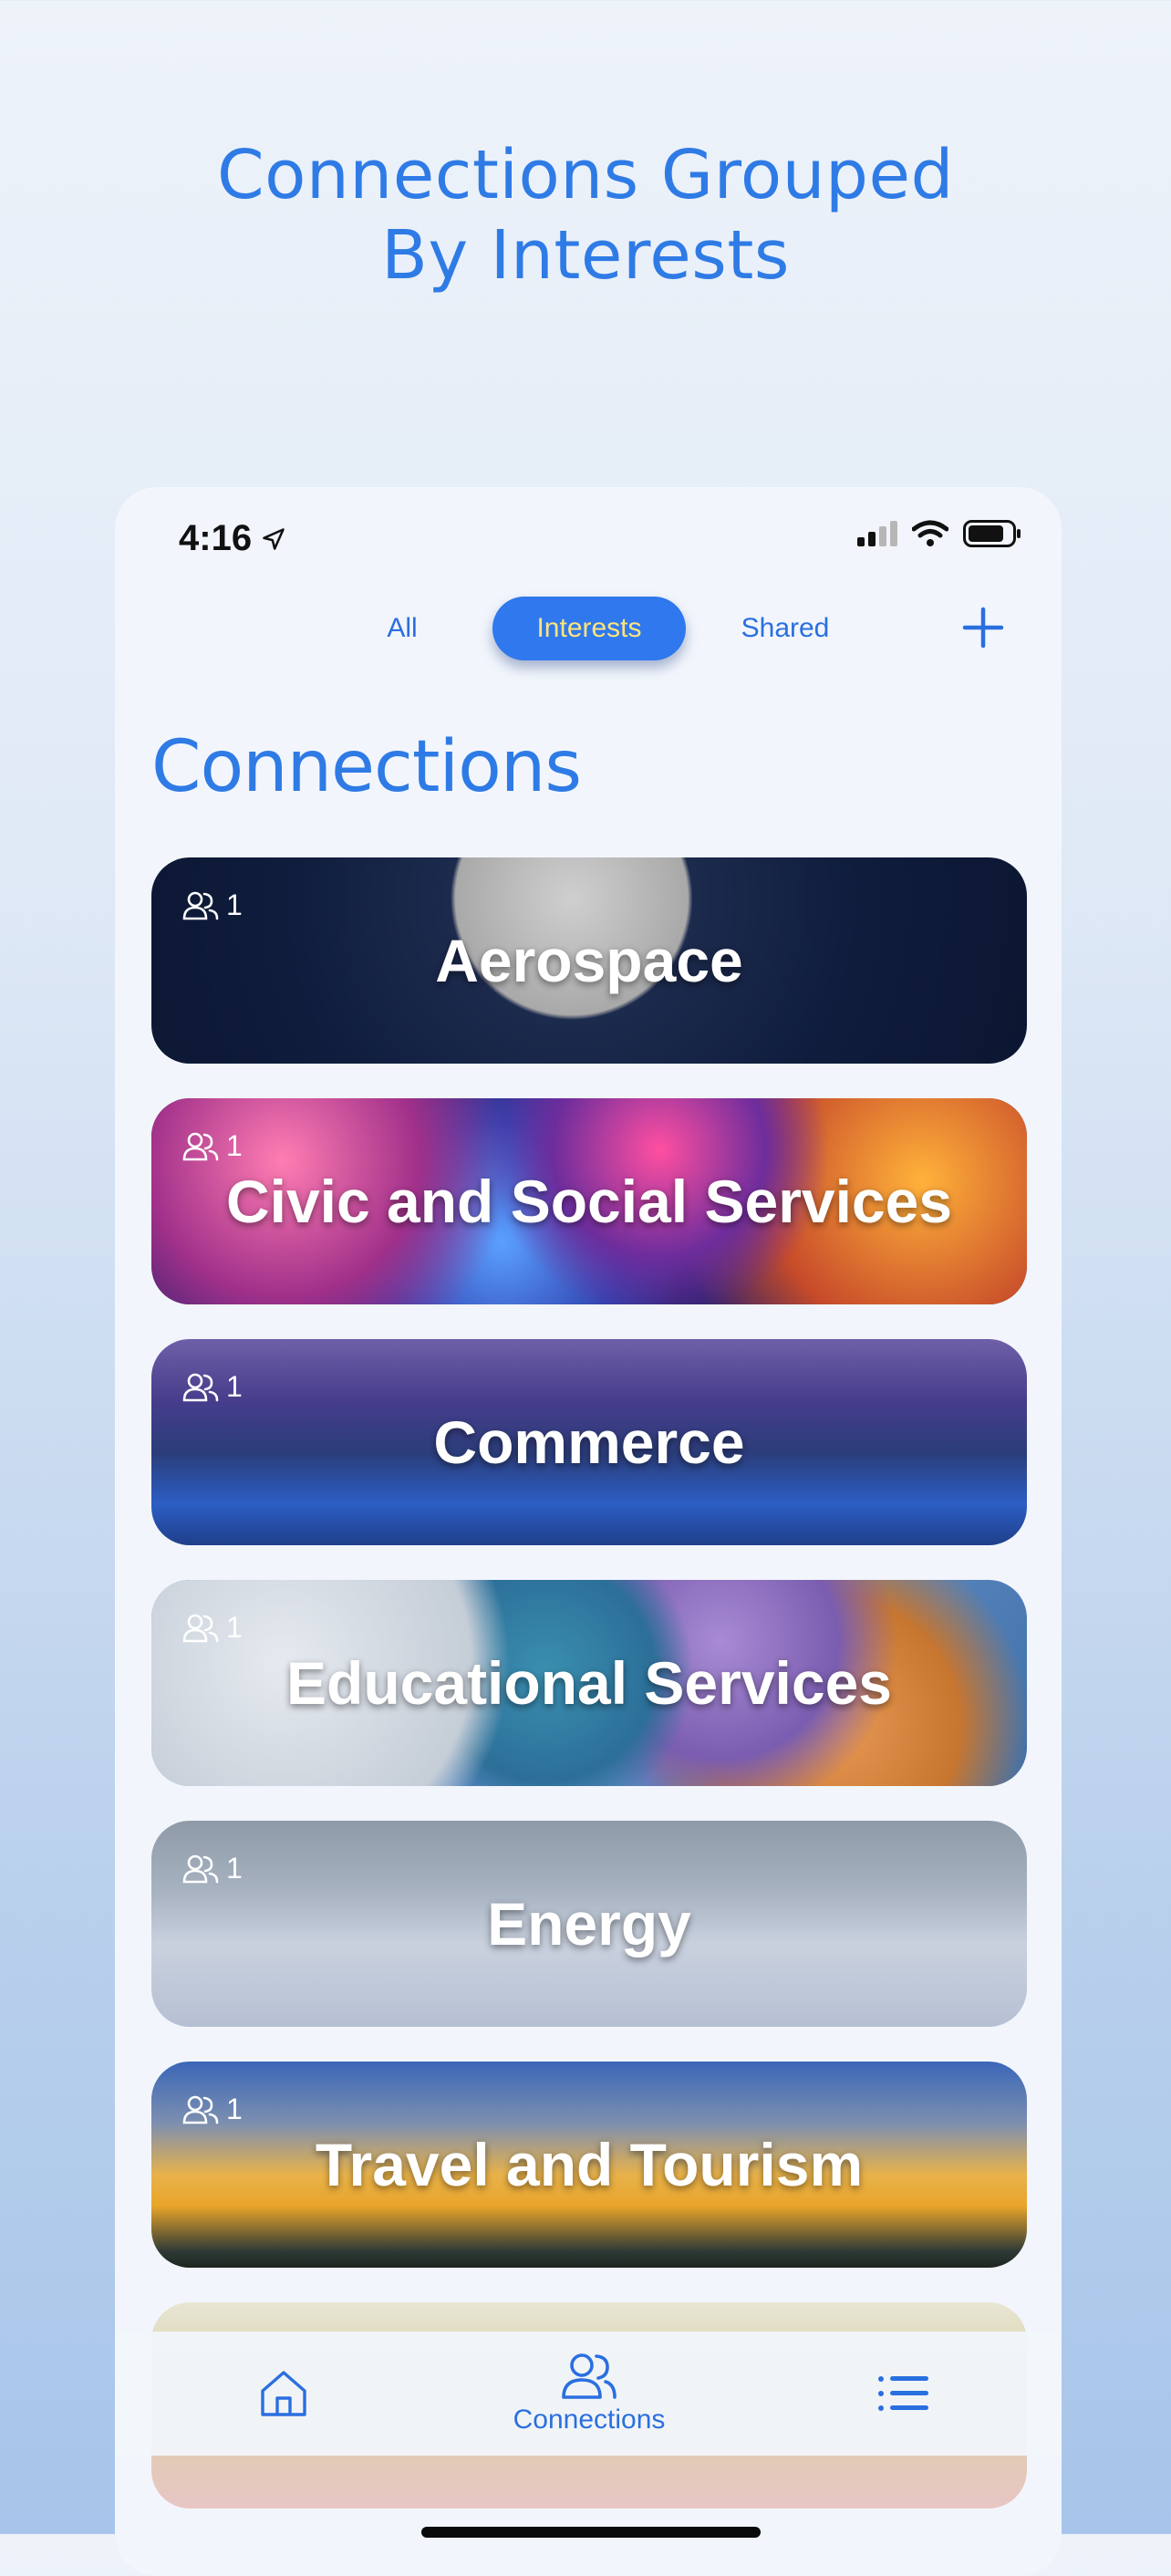 The height and width of the screenshot is (2576, 1171). What do you see at coordinates (589, 2420) in the screenshot?
I see `tab-connections-label: Connections` at bounding box center [589, 2420].